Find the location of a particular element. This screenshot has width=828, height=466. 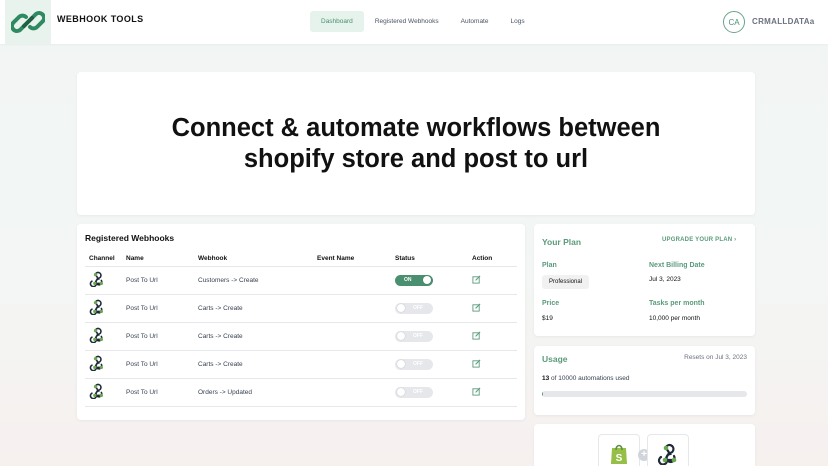

plan-label: Plan is located at coordinates (549, 265).